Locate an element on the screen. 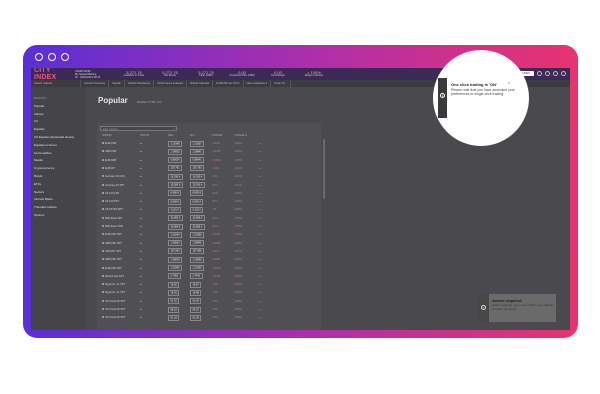 This screenshot has height=394, width=600. buy-price-button: 6,939.9 is located at coordinates (197, 193).